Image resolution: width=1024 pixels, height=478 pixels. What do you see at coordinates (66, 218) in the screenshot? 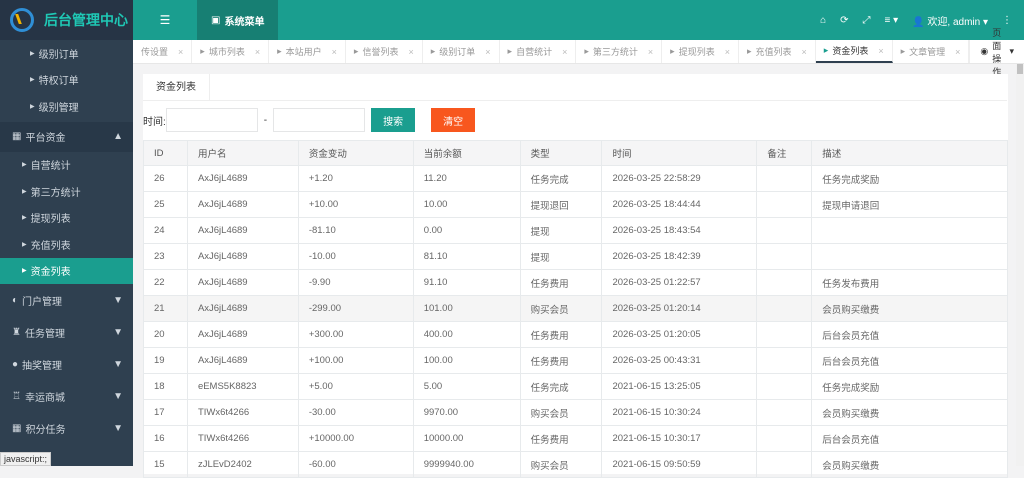
I see `sidebar-item: ▶ 提现列表` at bounding box center [66, 218].